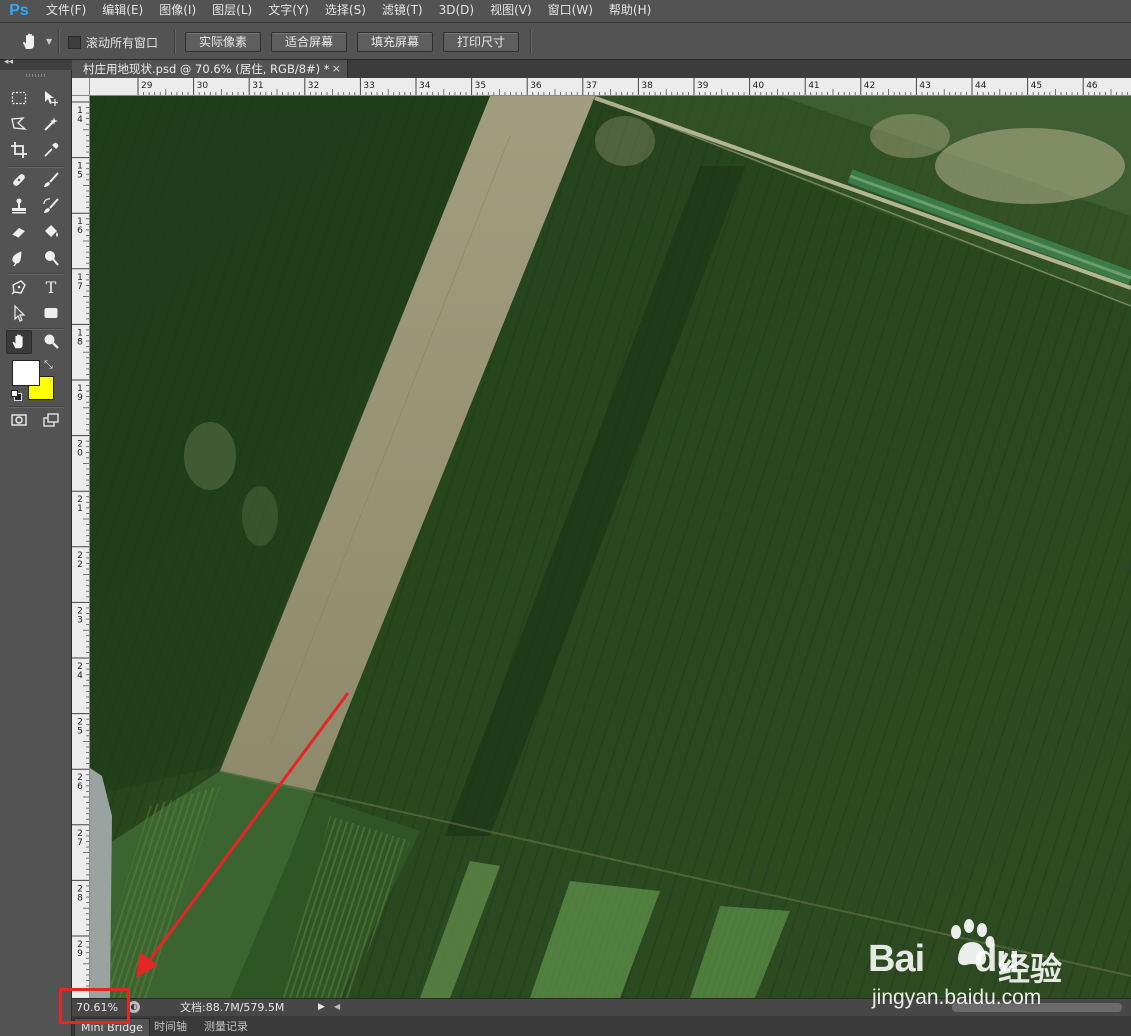  I want to click on ruler-label: 3, so click(80, 620).